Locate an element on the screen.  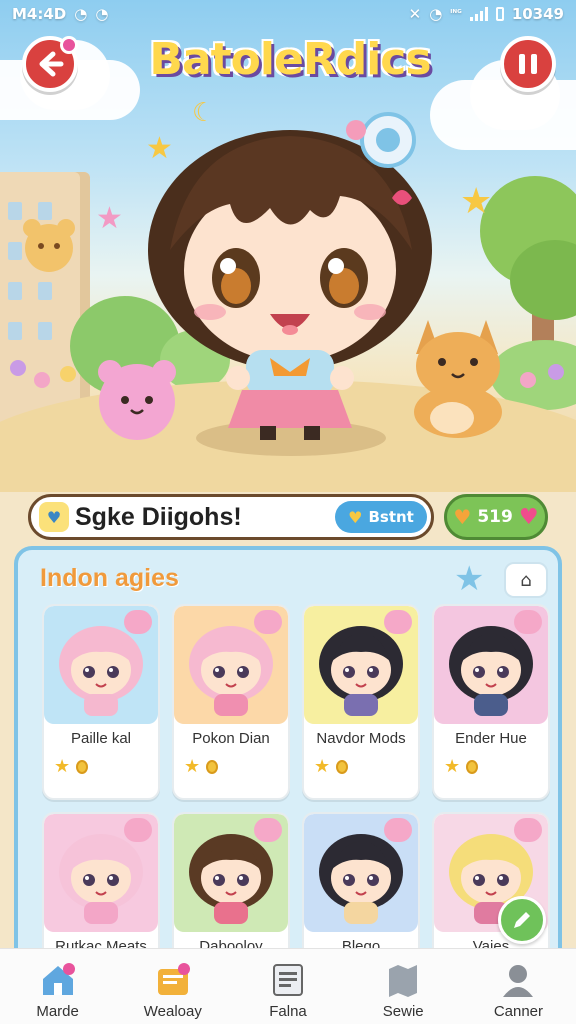
boost-button: ♥ Bstnt is located at coordinates (381, 517).